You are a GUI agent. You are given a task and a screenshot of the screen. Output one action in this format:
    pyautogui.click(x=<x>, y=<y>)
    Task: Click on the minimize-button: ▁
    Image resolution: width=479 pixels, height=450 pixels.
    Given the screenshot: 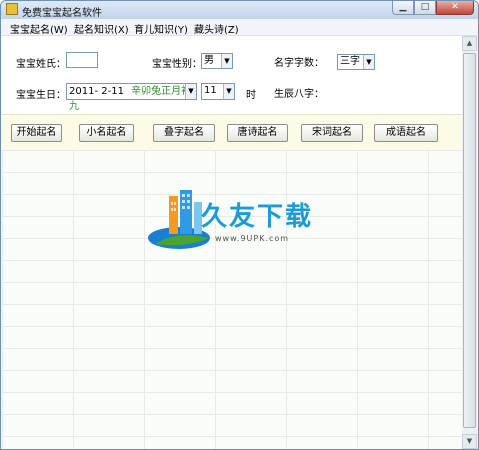 What is the action you would take?
    pyautogui.click(x=403, y=8)
    